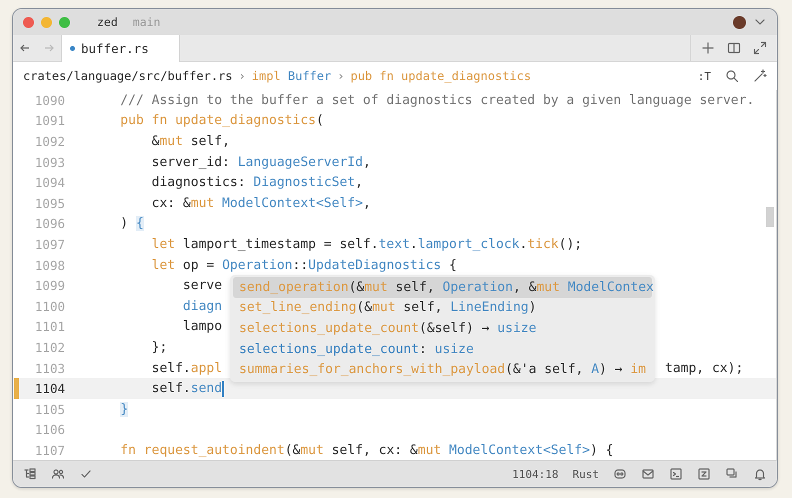 The image size is (792, 498). Describe the element at coordinates (442, 369) in the screenshot. I see `completion-item: summaries_for_anchors_with_payload(&'a self, A) → im` at that location.